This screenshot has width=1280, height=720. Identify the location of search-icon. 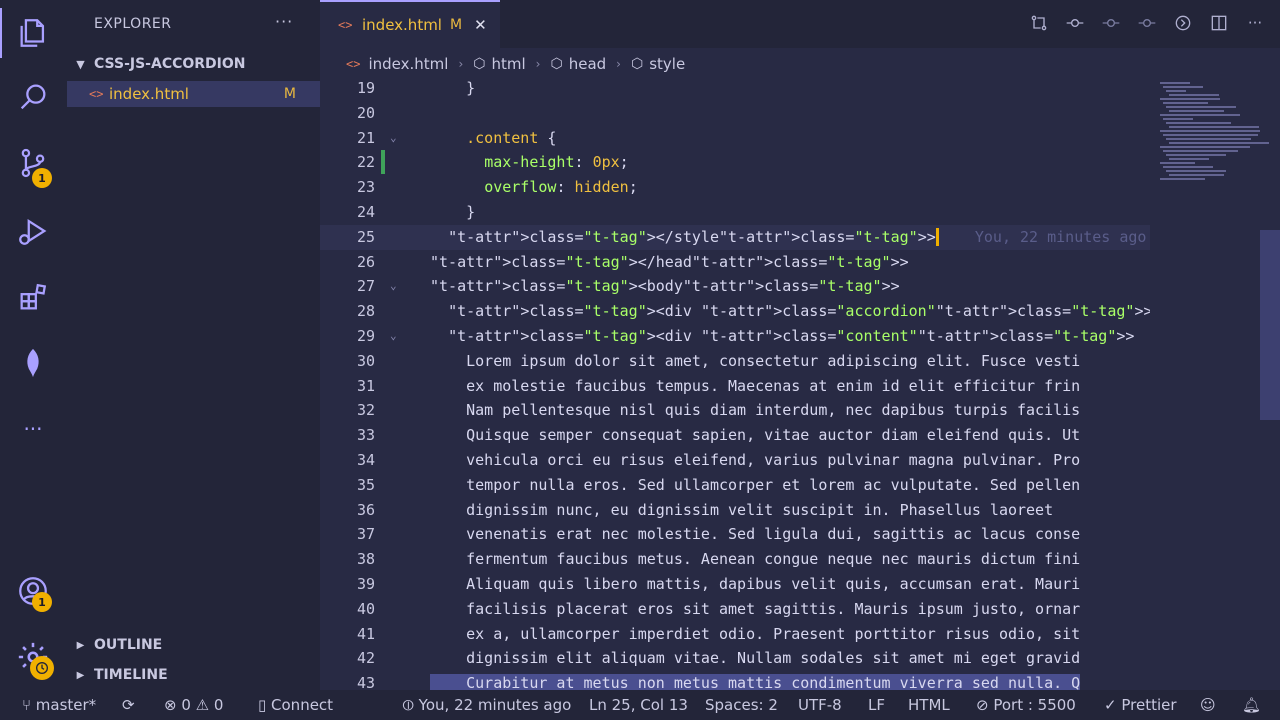
(33, 97).